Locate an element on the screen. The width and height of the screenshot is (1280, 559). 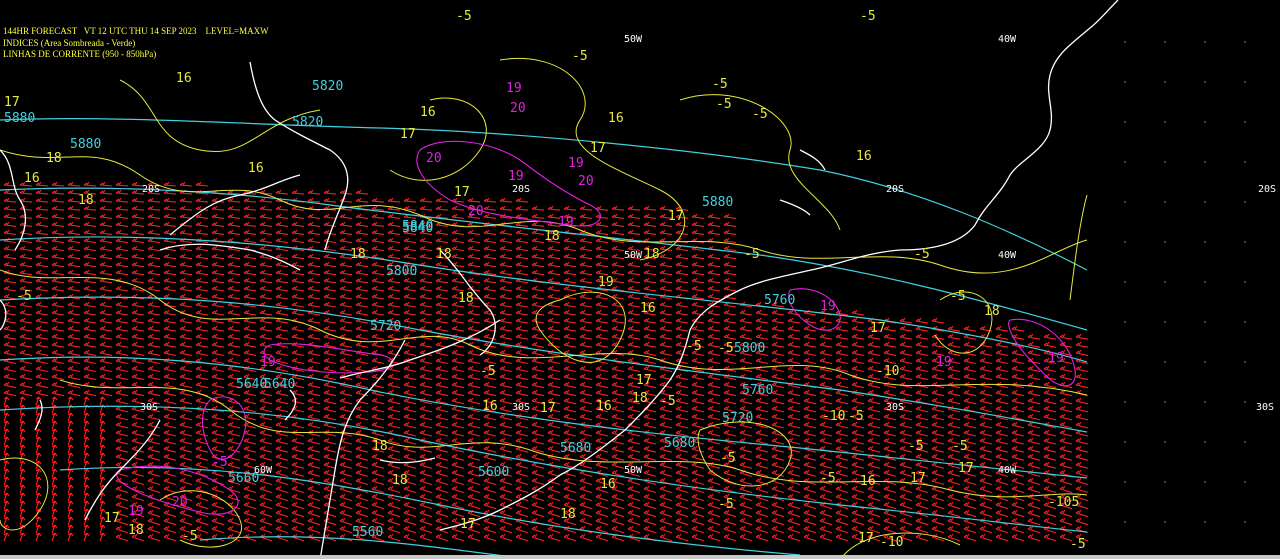
grid-label-30s-d: 30S is located at coordinates (1265, 407).